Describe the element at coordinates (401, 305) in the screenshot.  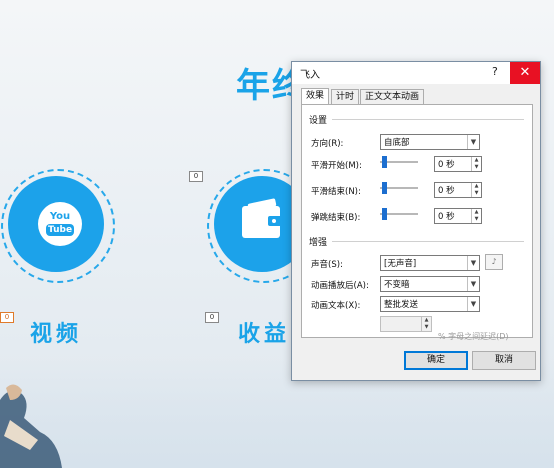
I see `animate-text-value: 整批发送` at that location.